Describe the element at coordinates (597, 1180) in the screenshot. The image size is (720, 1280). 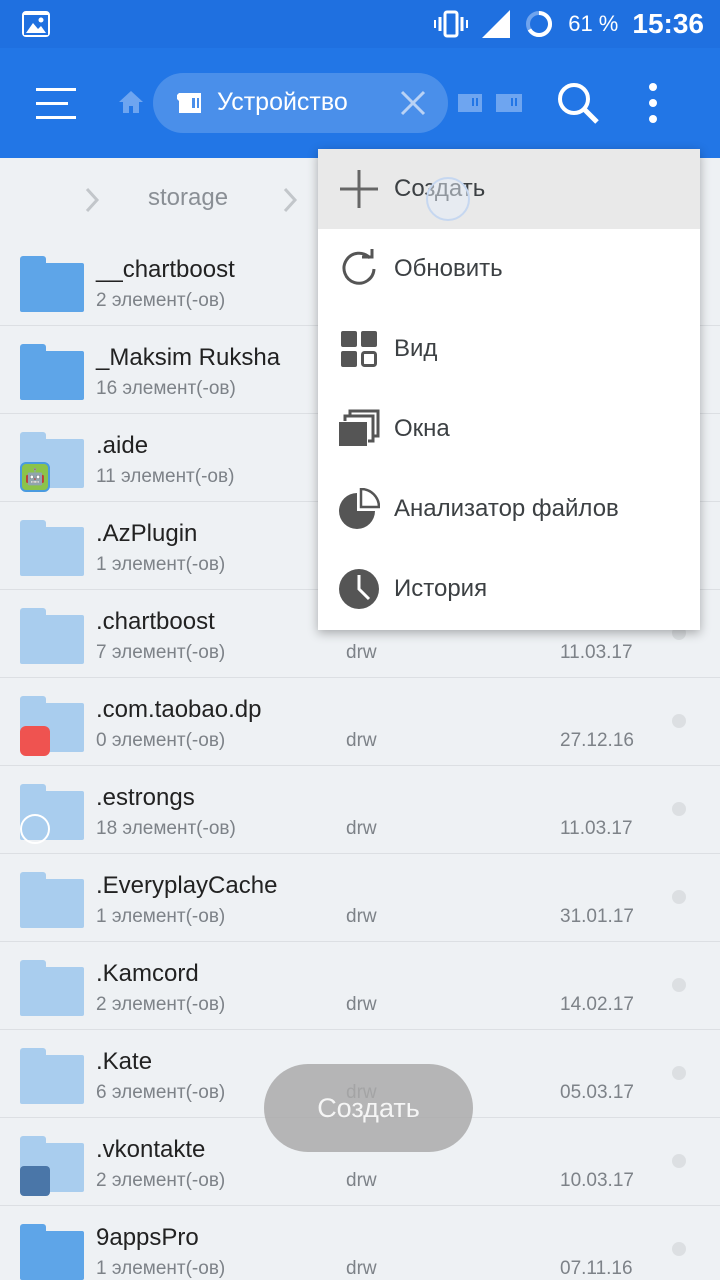
I see `file-date: 10.03.17` at that location.